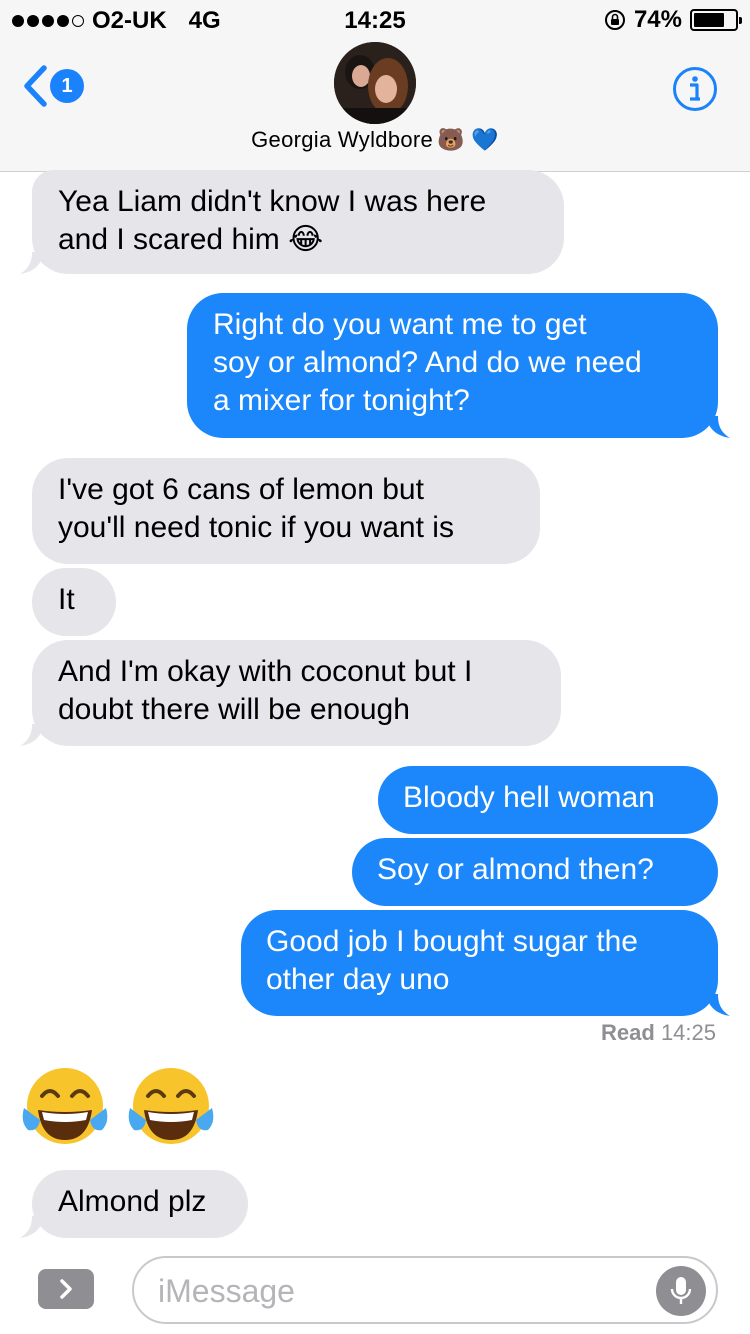 This screenshot has width=750, height=1334. I want to click on contact-name: Georgia Wyldbore 🐻 💙, so click(375, 140).